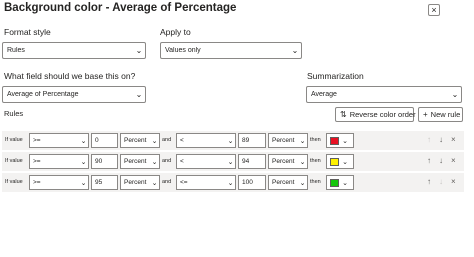 The height and width of the screenshot is (257, 474). I want to click on reverse-color-order-button: ⇅ Reverse color order, so click(375, 114).